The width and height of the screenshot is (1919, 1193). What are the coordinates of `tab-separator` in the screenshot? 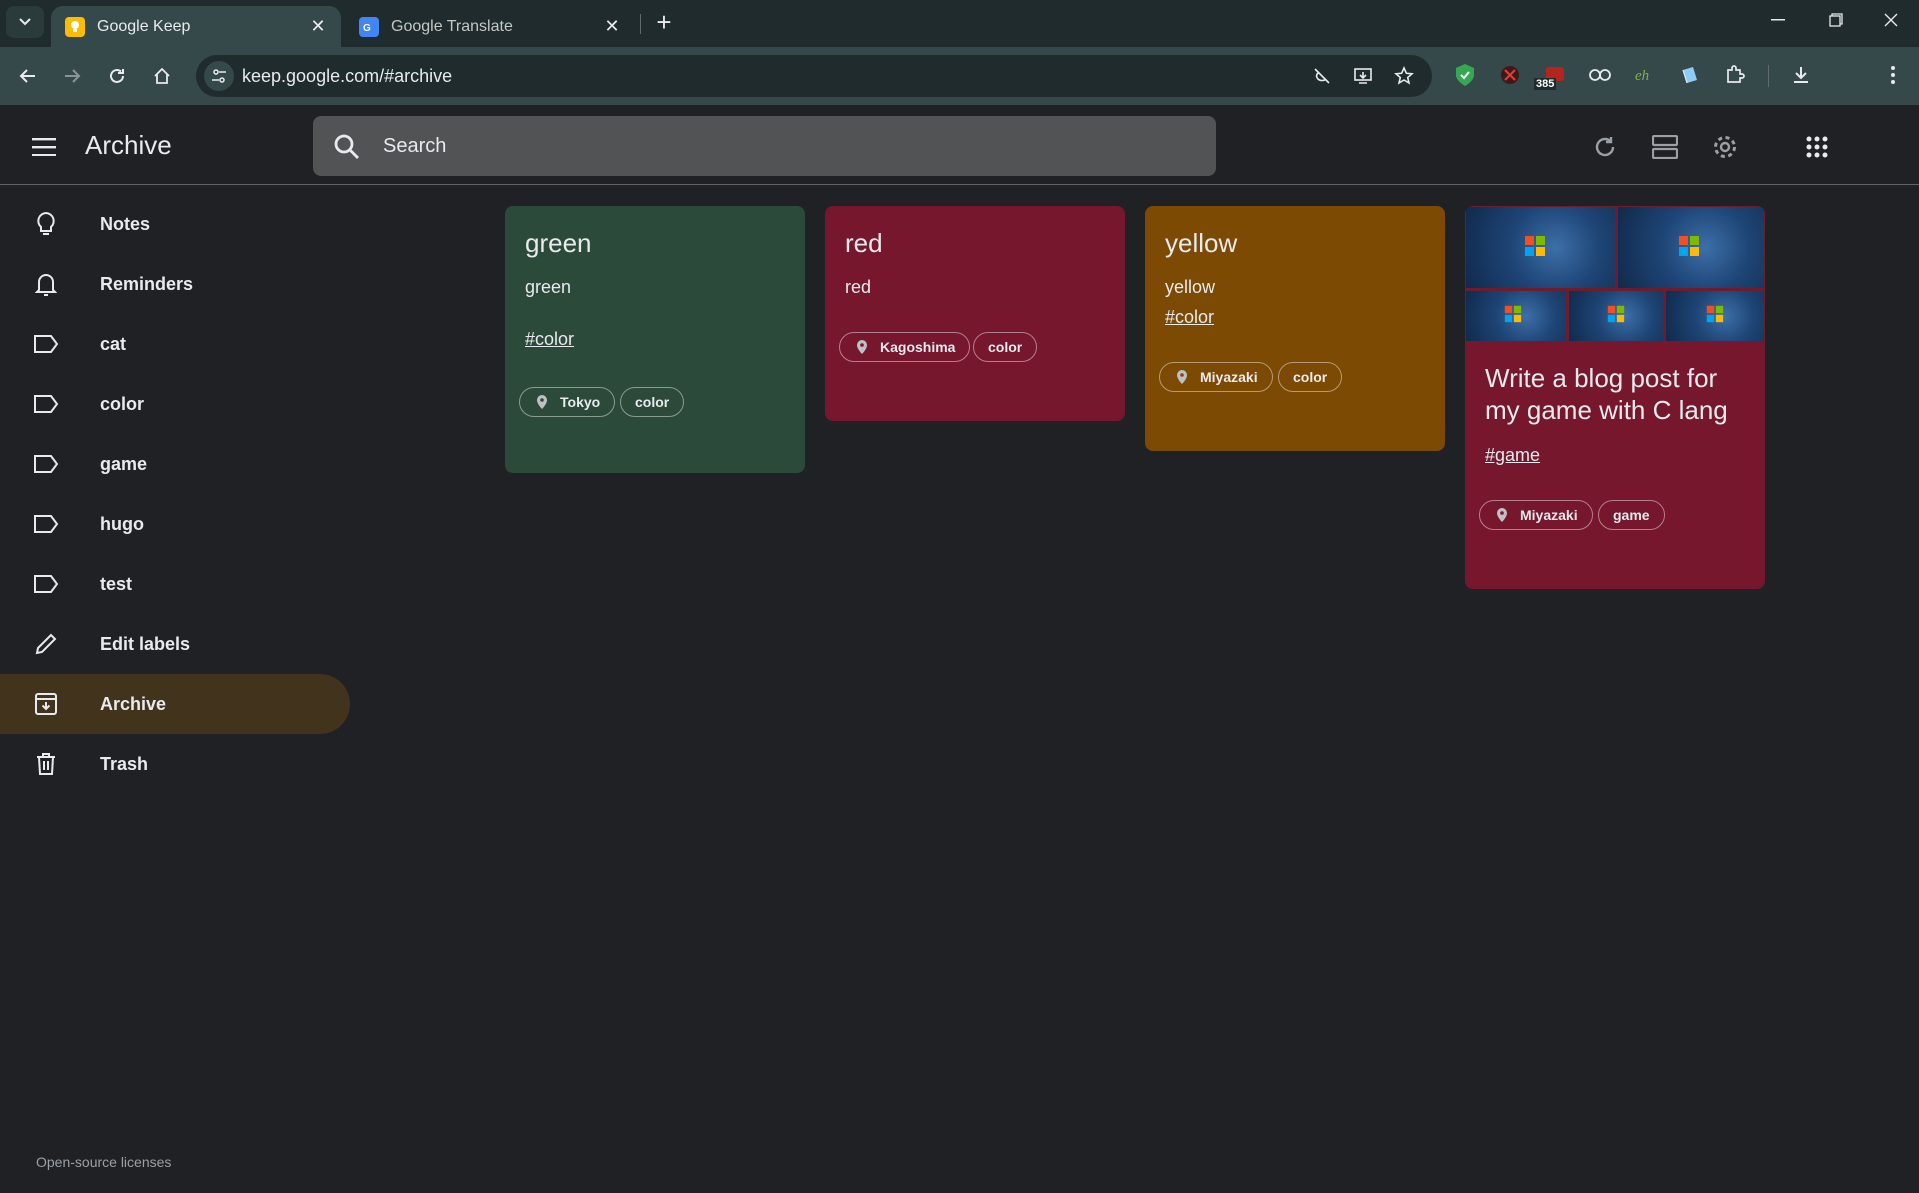 It's located at (640, 24).